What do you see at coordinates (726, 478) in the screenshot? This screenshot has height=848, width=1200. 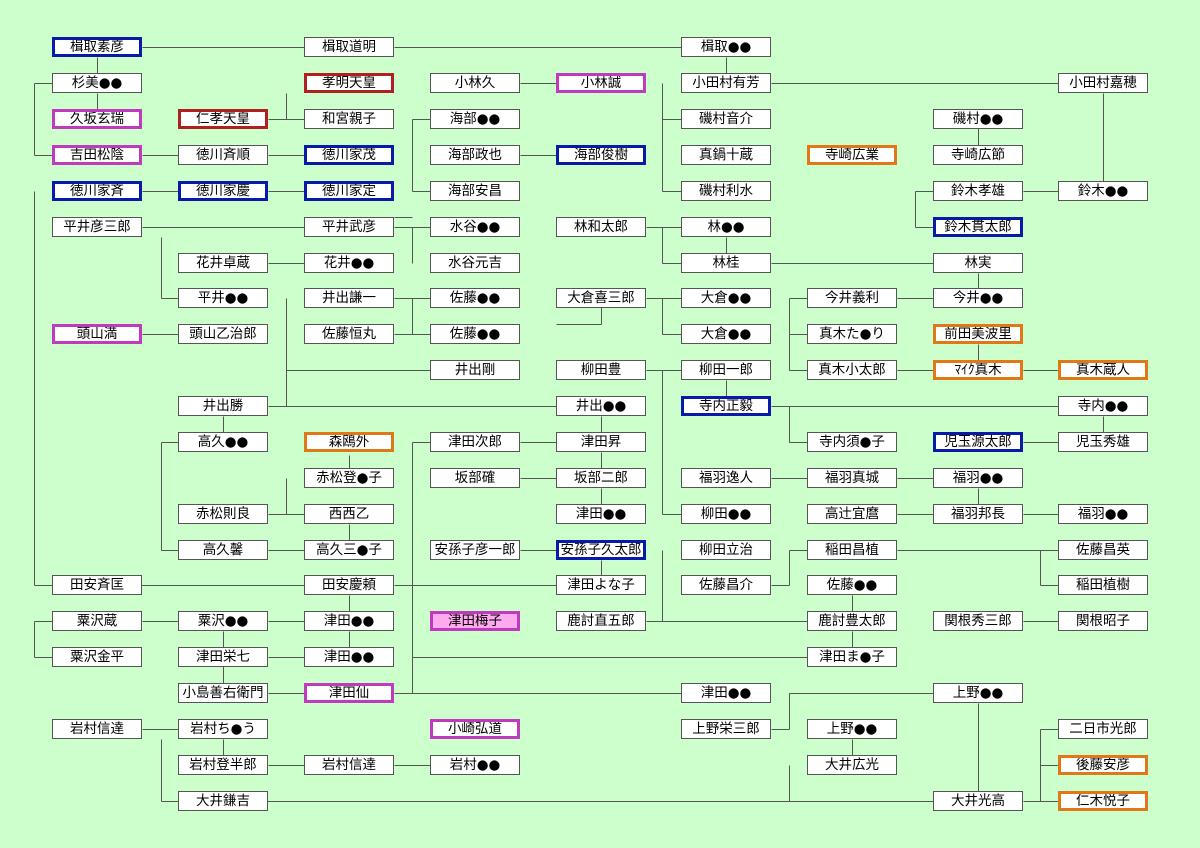 I see `person-box: 福羽逸人` at bounding box center [726, 478].